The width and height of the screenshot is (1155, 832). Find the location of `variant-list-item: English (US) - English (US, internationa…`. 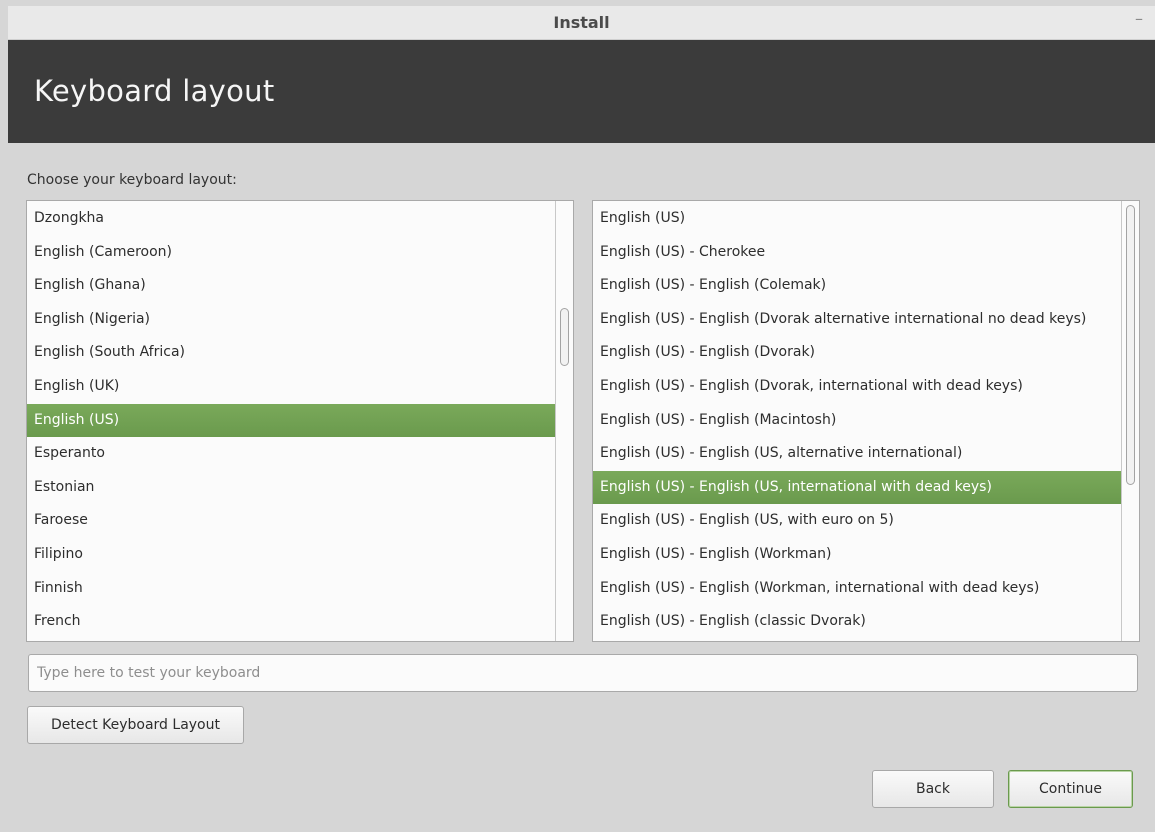

variant-list-item: English (US) - English (US, internationa… is located at coordinates (857, 487).